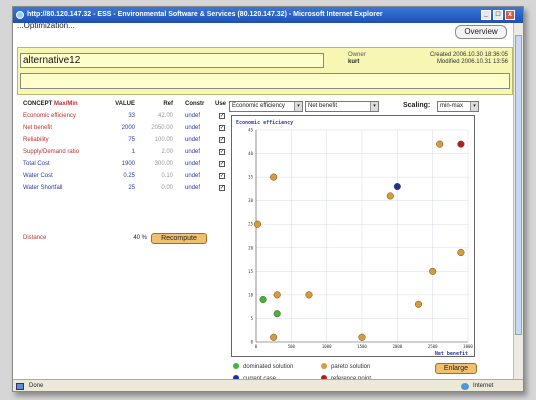 This screenshot has width=536, height=400. What do you see at coordinates (221, 104) in the screenshot?
I see `header-use: Use` at bounding box center [221, 104].